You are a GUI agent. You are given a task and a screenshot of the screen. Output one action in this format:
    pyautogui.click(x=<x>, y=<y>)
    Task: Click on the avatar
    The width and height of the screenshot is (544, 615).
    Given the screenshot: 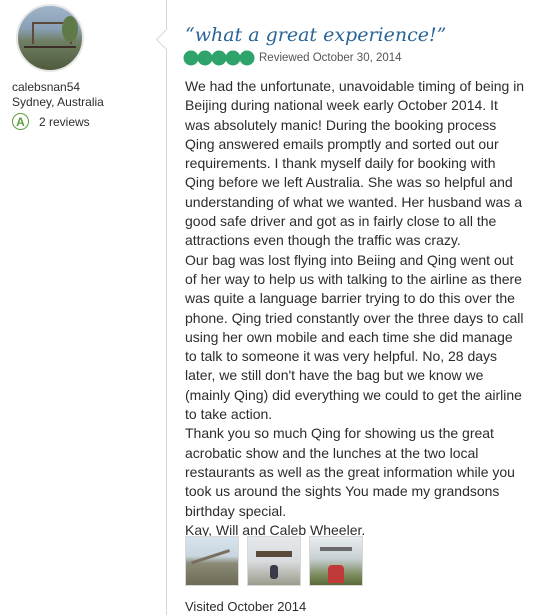 What is the action you would take?
    pyautogui.click(x=50, y=38)
    